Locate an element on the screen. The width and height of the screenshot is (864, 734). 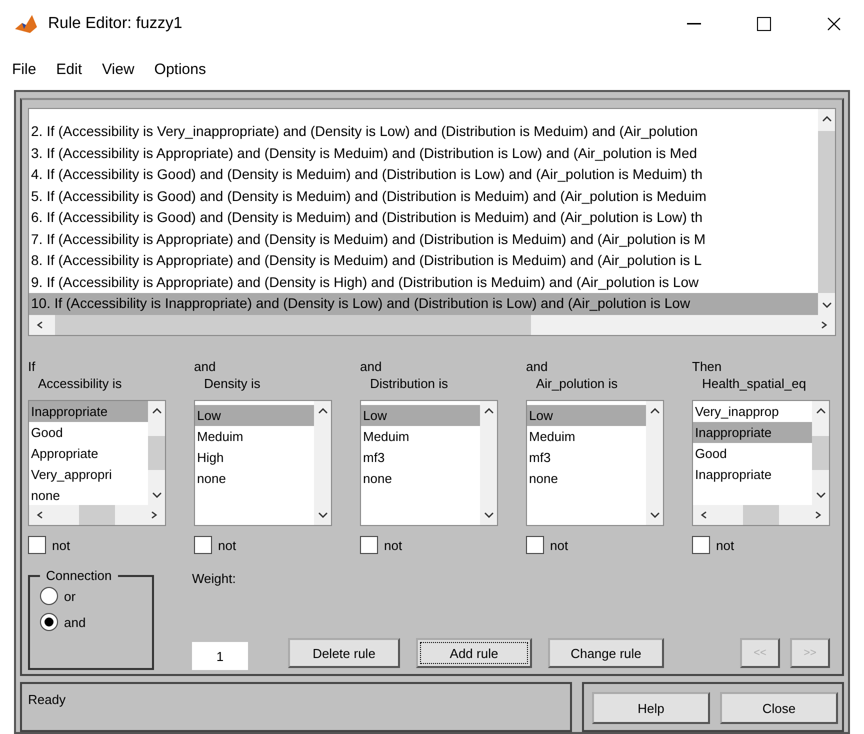
rule-row: 8. If (Accessibility is Appropriate) and (Density is Meduim) and (Distribution is Meduim) and (Air_polution is L is located at coordinates (423, 261).